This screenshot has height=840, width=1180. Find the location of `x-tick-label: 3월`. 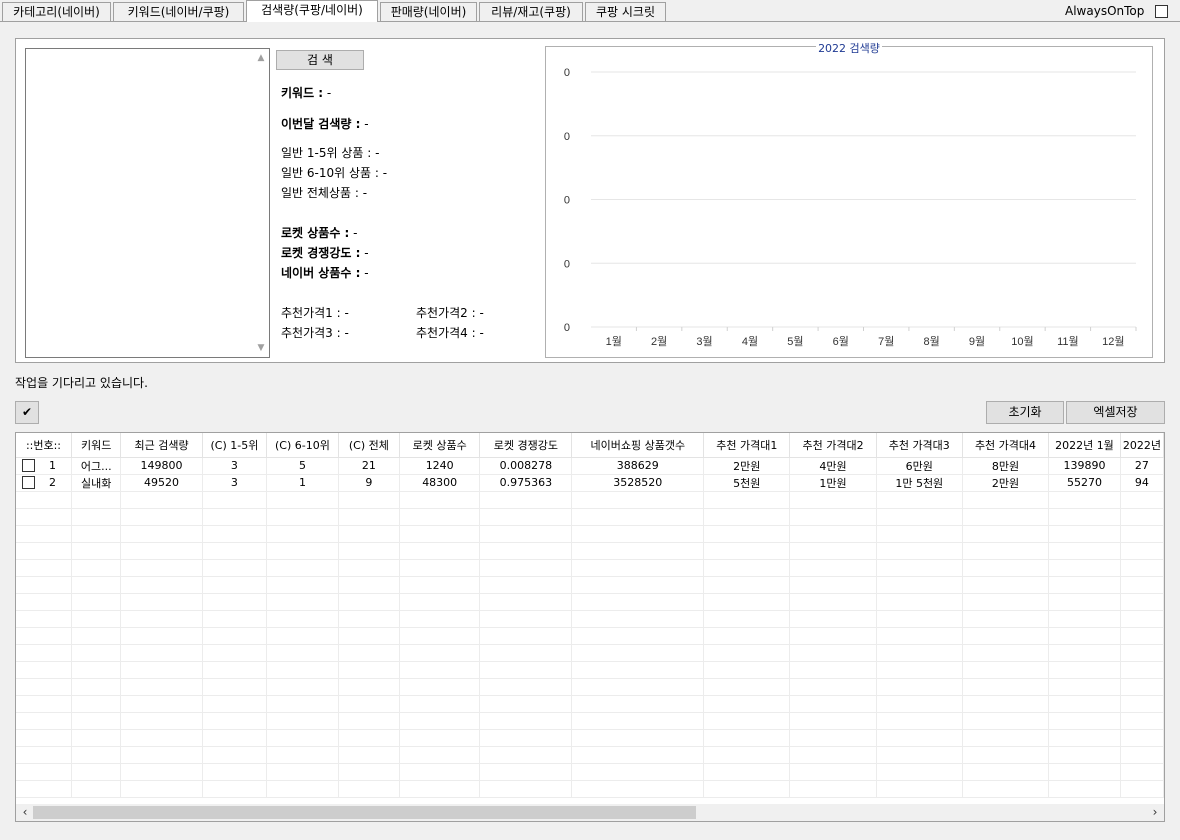

x-tick-label: 3월 is located at coordinates (704, 341).